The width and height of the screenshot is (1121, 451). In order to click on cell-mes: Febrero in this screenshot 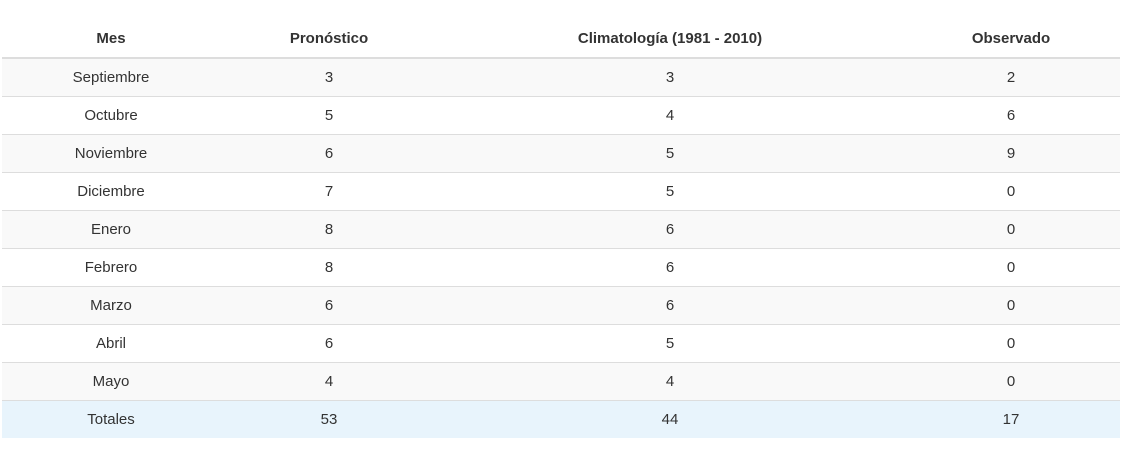, I will do `click(111, 267)`.